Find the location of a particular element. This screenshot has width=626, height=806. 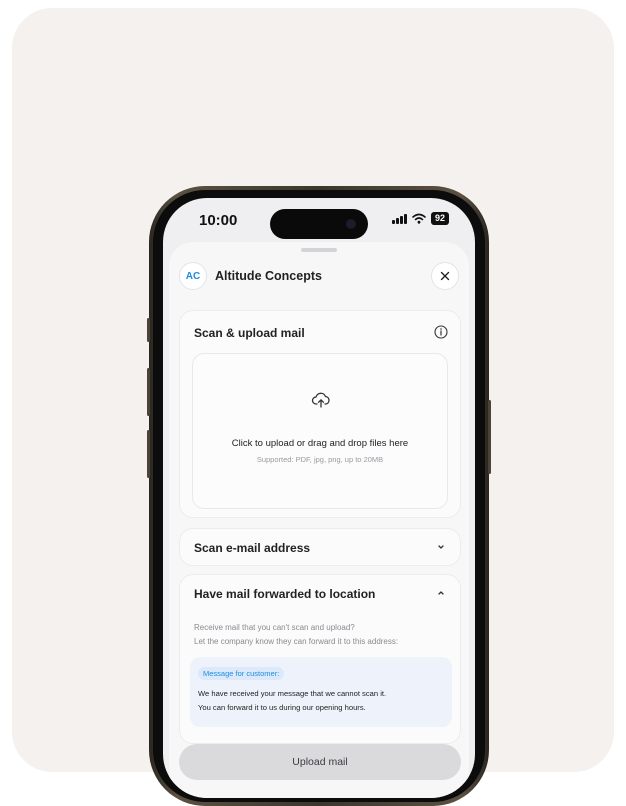

dynamic-island is located at coordinates (319, 224).